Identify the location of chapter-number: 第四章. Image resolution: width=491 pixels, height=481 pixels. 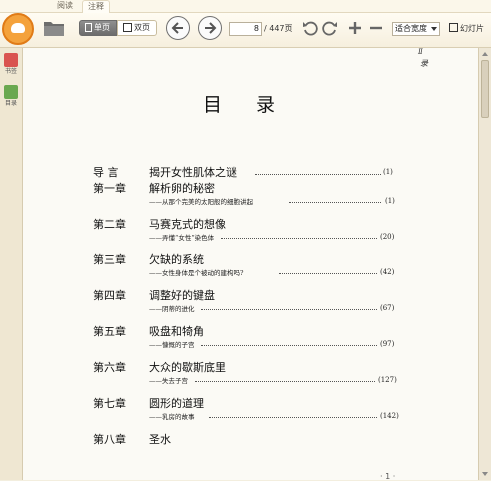
(109, 295).